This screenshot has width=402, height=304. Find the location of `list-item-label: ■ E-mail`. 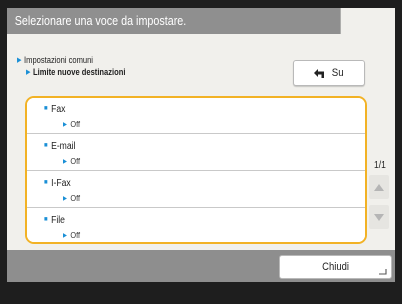

list-item-label: ■ E-mail is located at coordinates (59, 146).